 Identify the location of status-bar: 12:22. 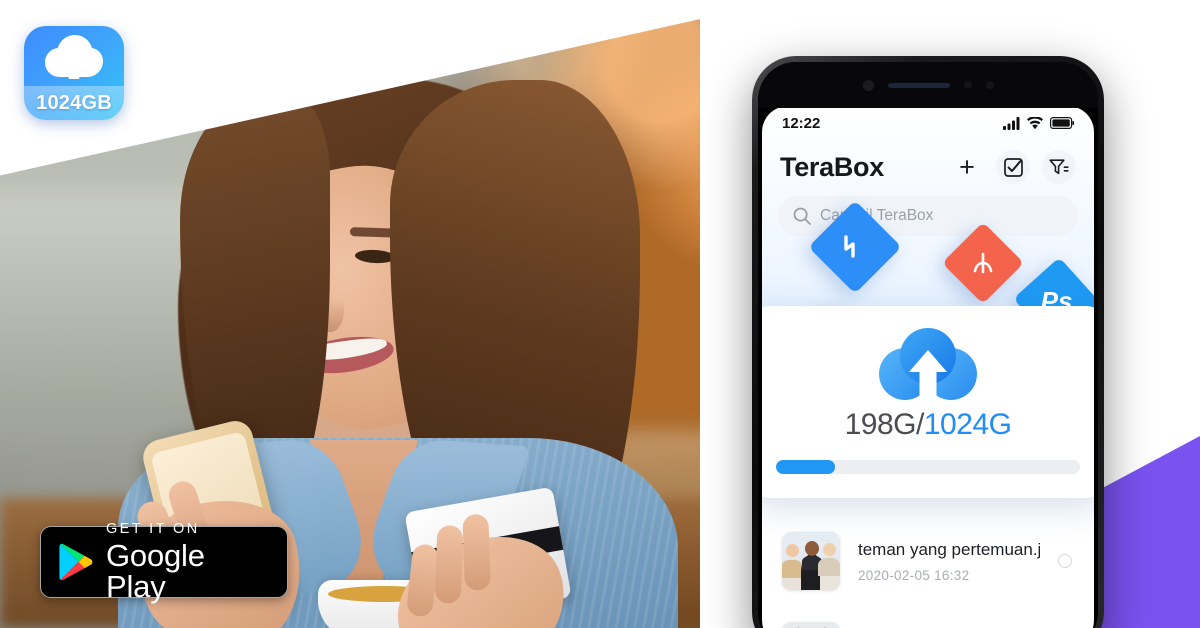
(928, 123).